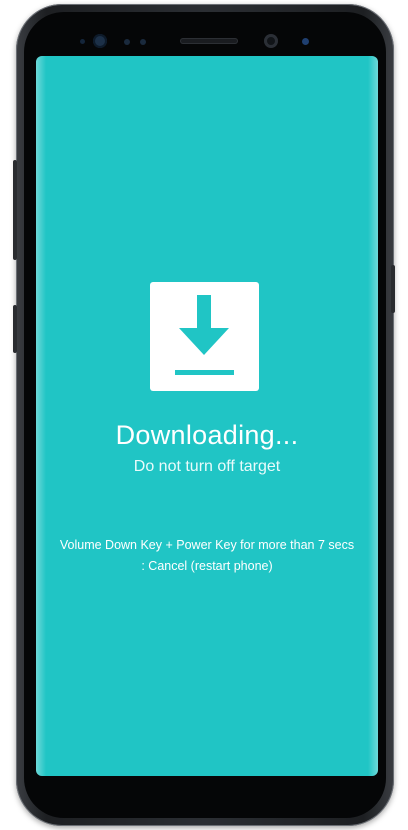 This screenshot has height=830, width=408. Describe the element at coordinates (204, 336) in the screenshot. I see `download-icon` at that location.